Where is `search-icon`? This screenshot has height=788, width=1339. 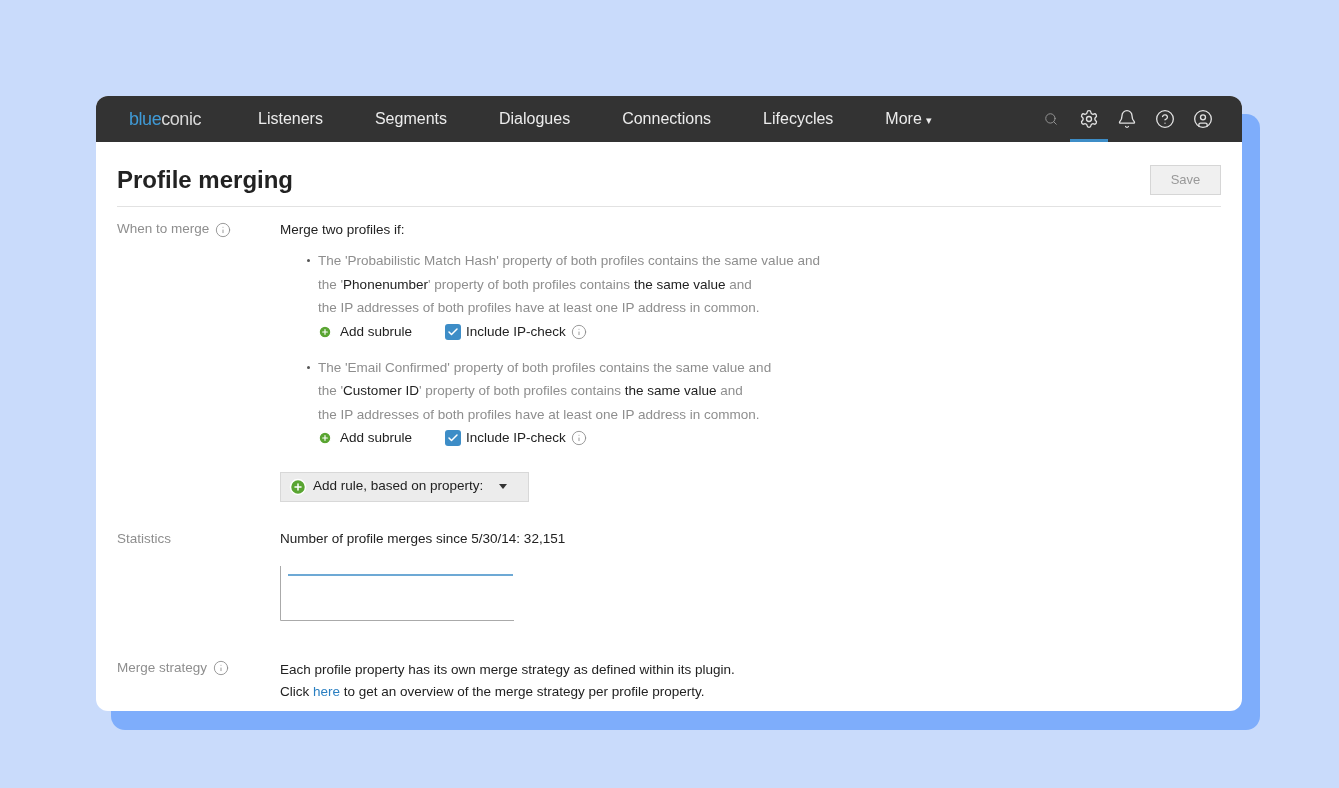
search-icon is located at coordinates (1051, 119).